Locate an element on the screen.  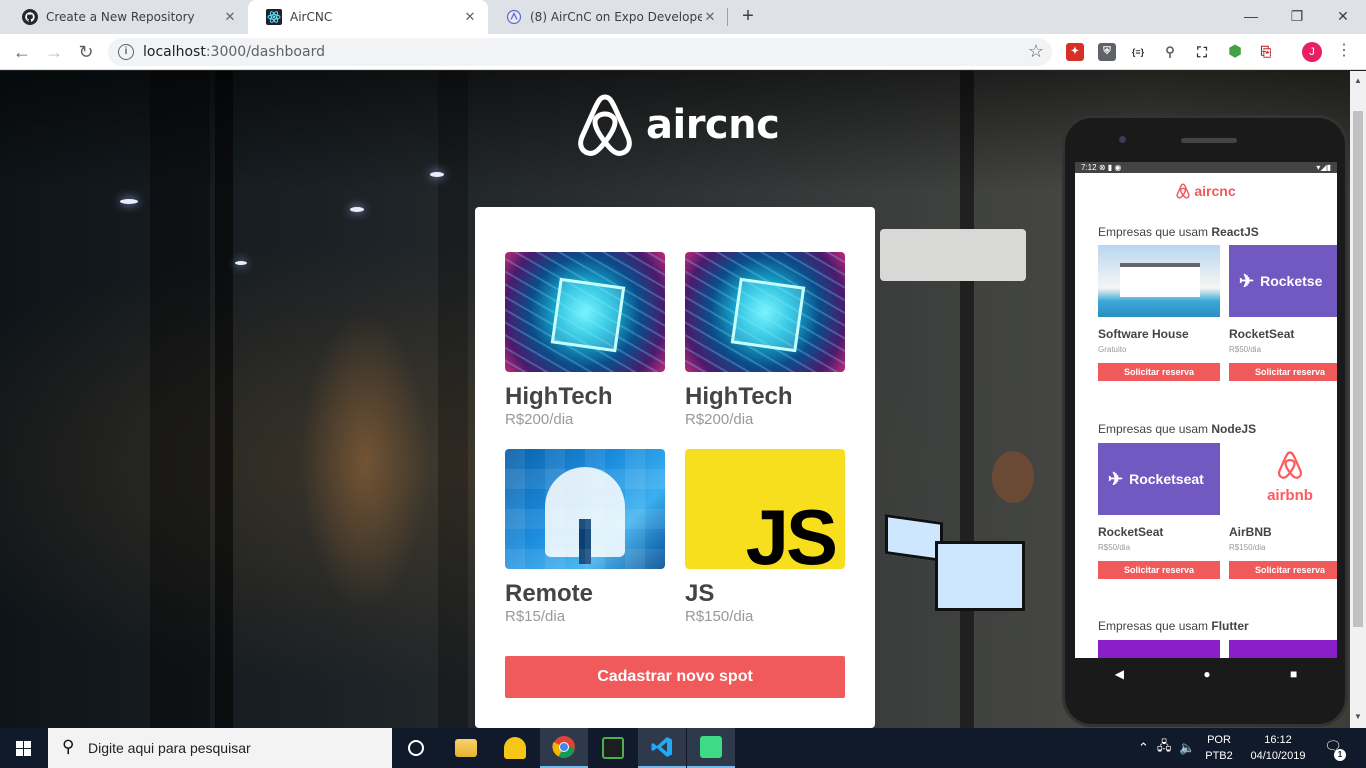
file-explorer-button is located at coordinates (466, 748).